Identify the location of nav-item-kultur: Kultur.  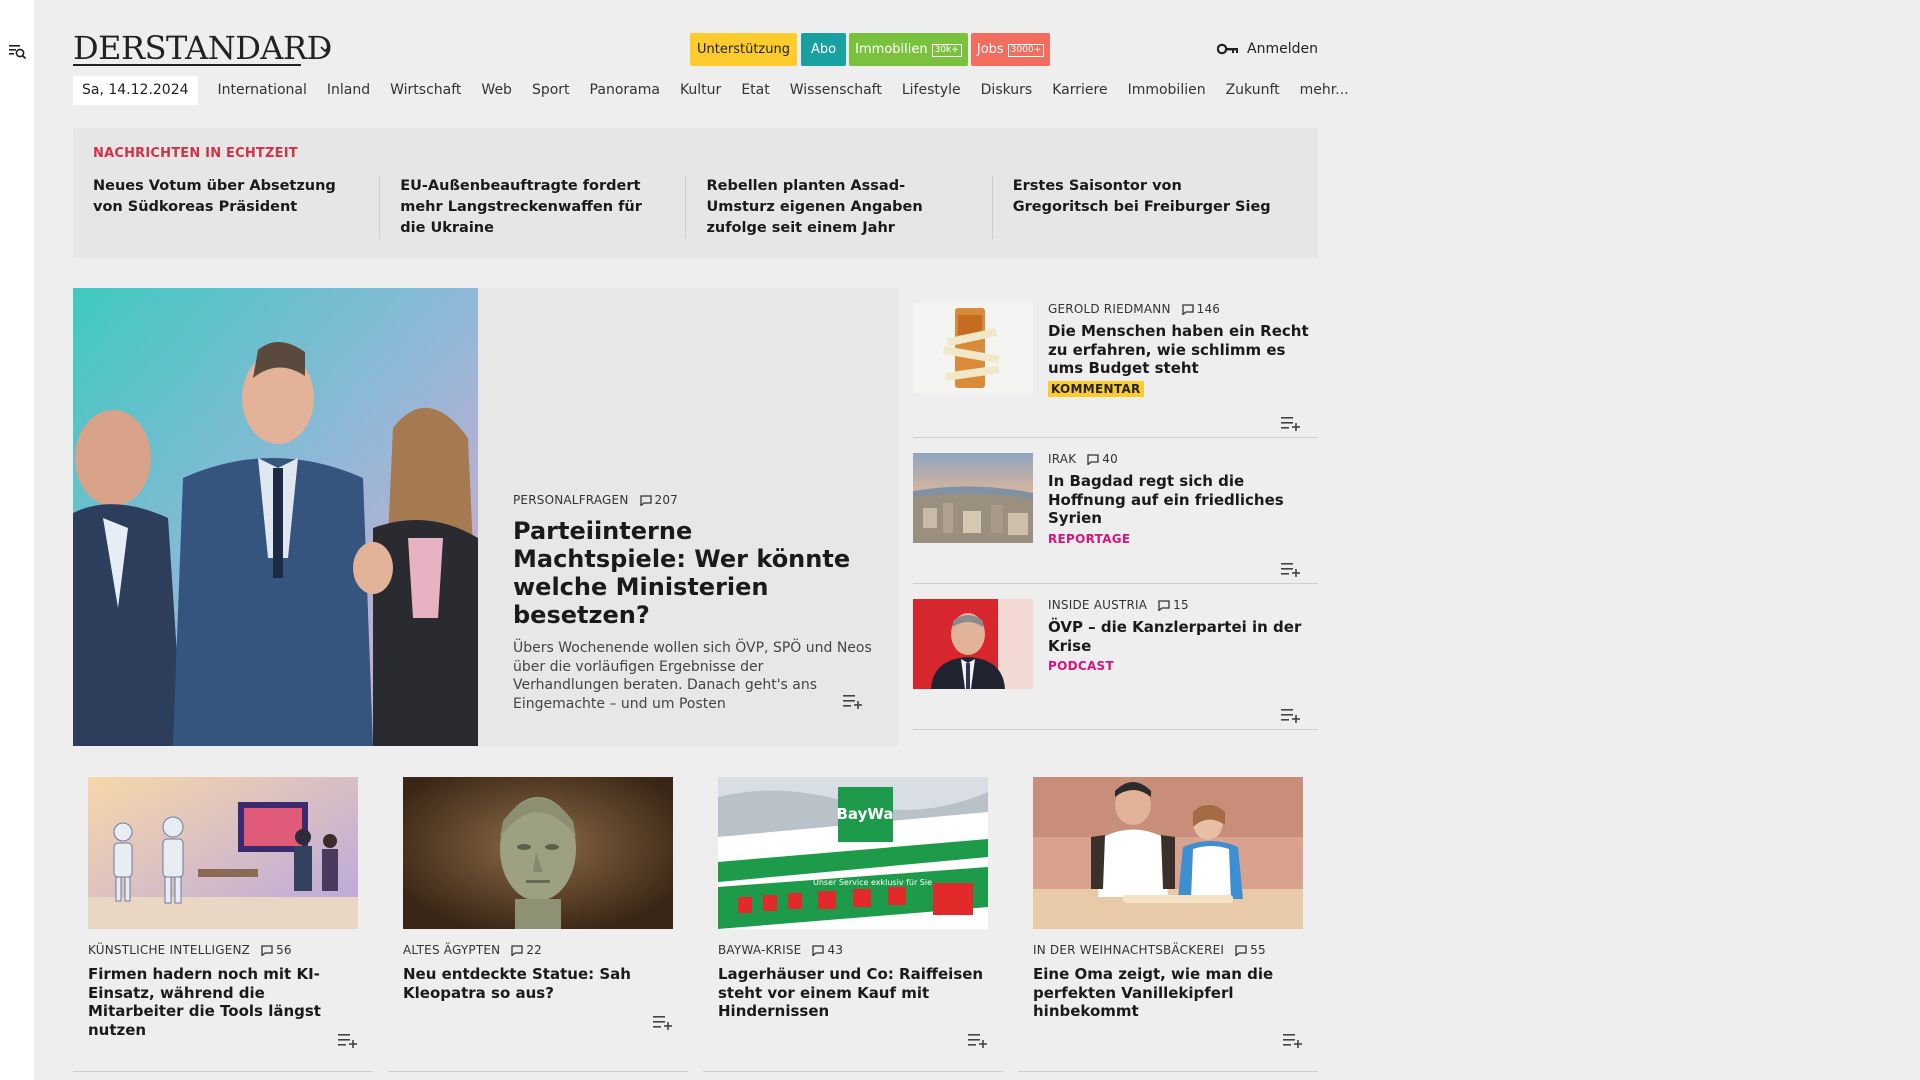
(700, 90).